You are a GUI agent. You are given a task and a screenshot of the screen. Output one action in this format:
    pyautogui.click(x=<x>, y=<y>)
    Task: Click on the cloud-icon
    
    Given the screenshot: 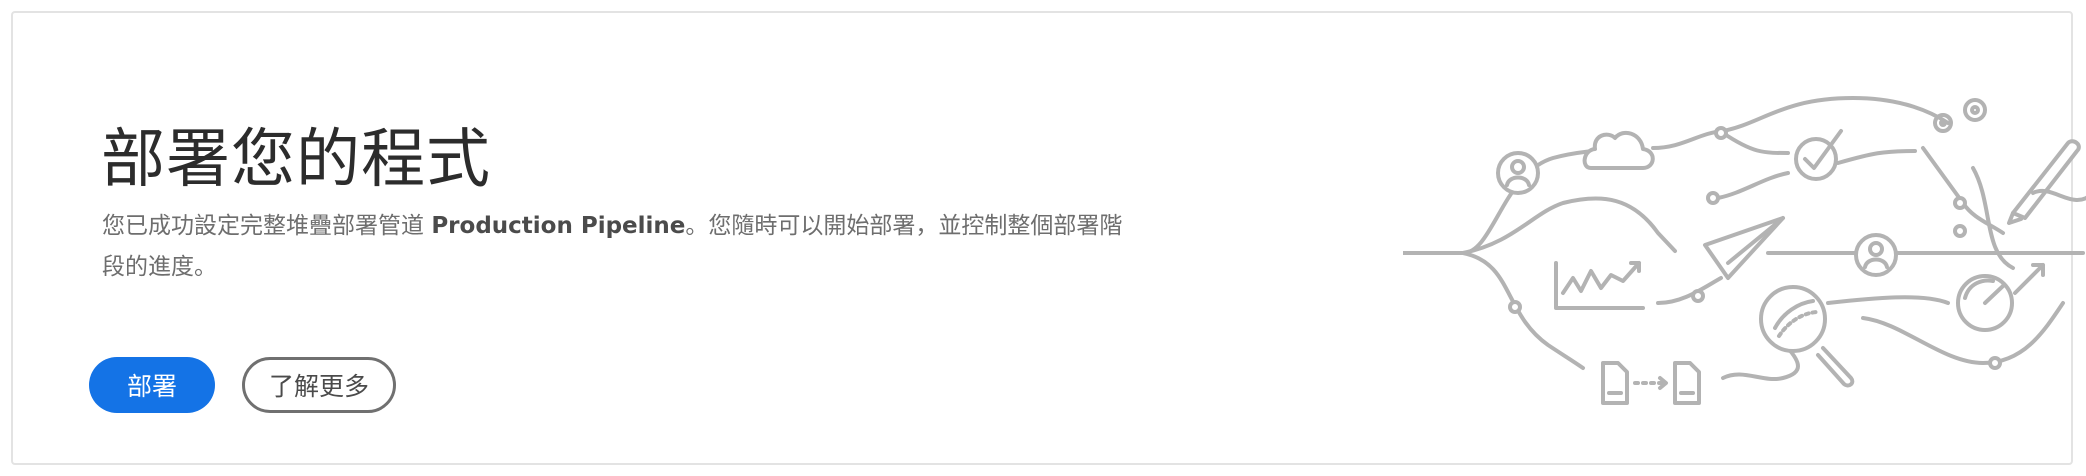 What is the action you would take?
    pyautogui.click(x=1618, y=150)
    